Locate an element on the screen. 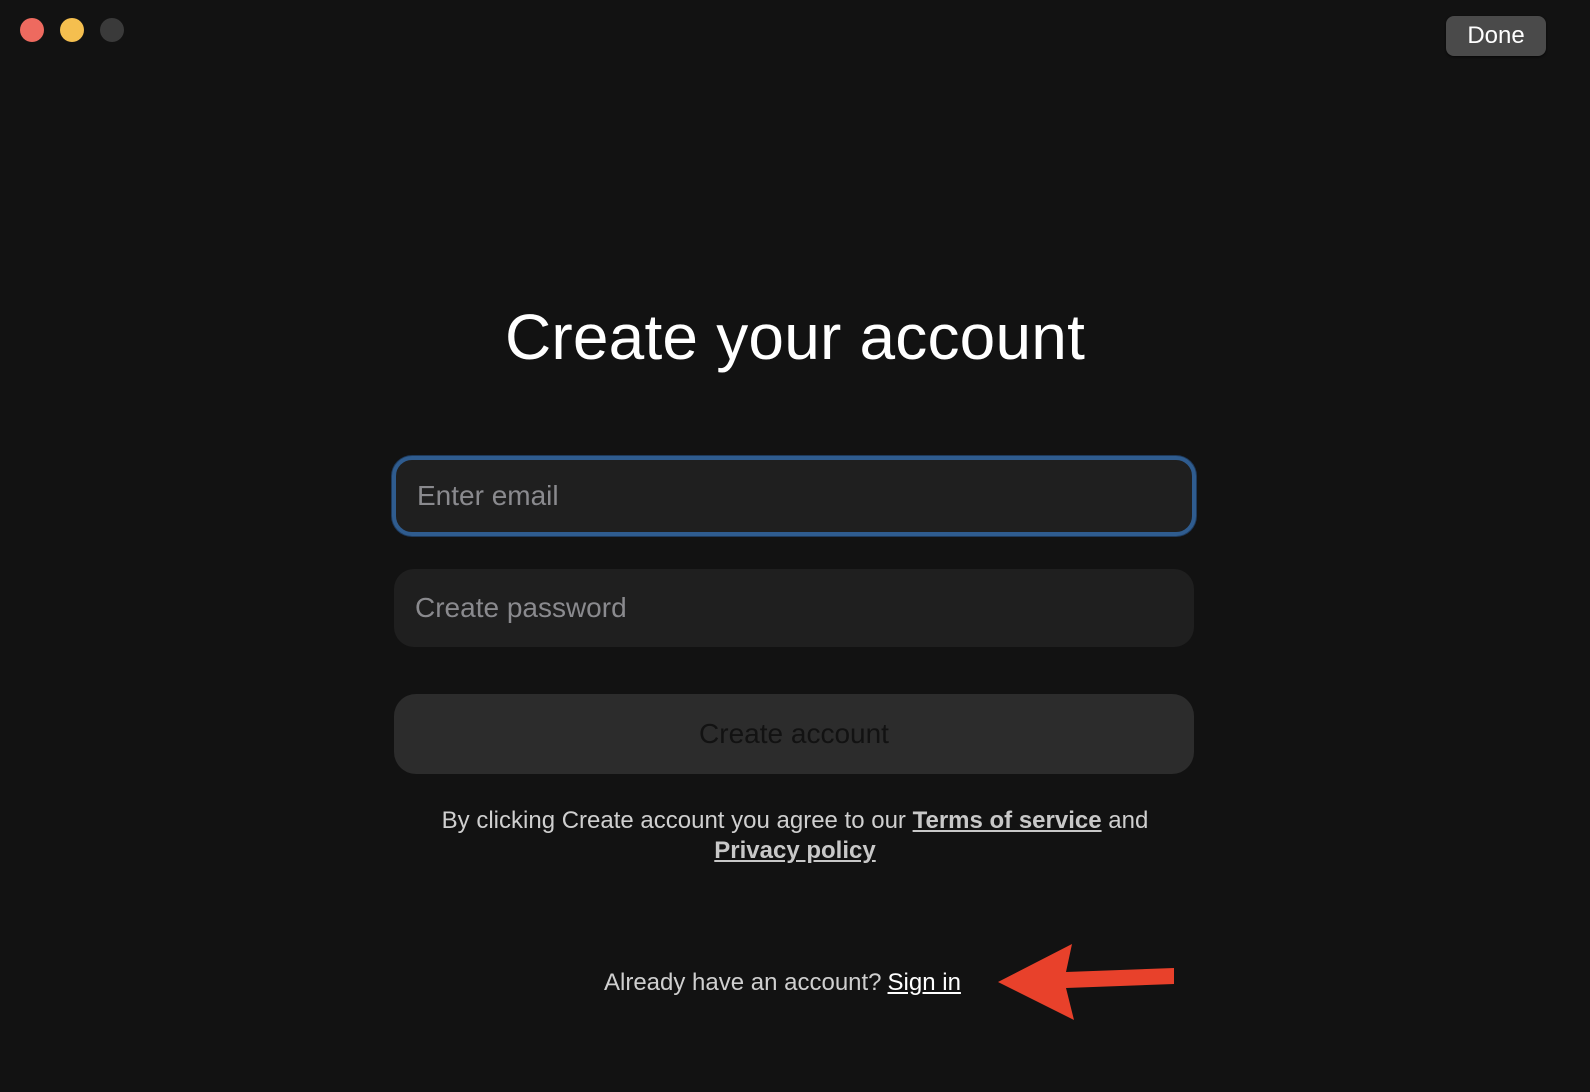 Image resolution: width=1590 pixels, height=1092 pixels. left-arrow-icon is located at coordinates (1086, 982).